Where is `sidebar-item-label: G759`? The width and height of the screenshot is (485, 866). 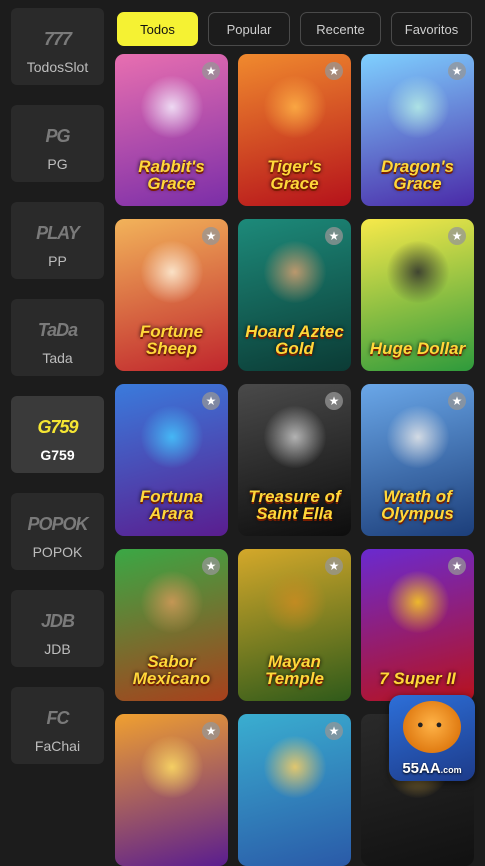
sidebar-item-label: G759 is located at coordinates (57, 454).